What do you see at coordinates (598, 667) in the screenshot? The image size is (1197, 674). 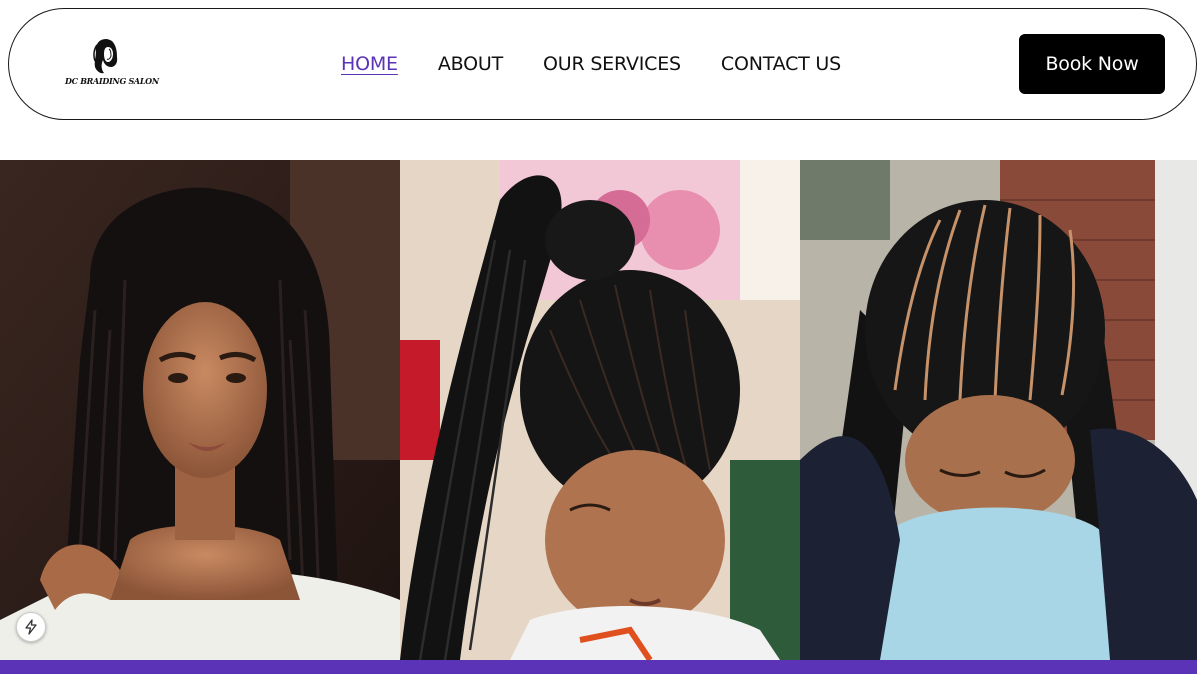 I see `accent-bar` at bounding box center [598, 667].